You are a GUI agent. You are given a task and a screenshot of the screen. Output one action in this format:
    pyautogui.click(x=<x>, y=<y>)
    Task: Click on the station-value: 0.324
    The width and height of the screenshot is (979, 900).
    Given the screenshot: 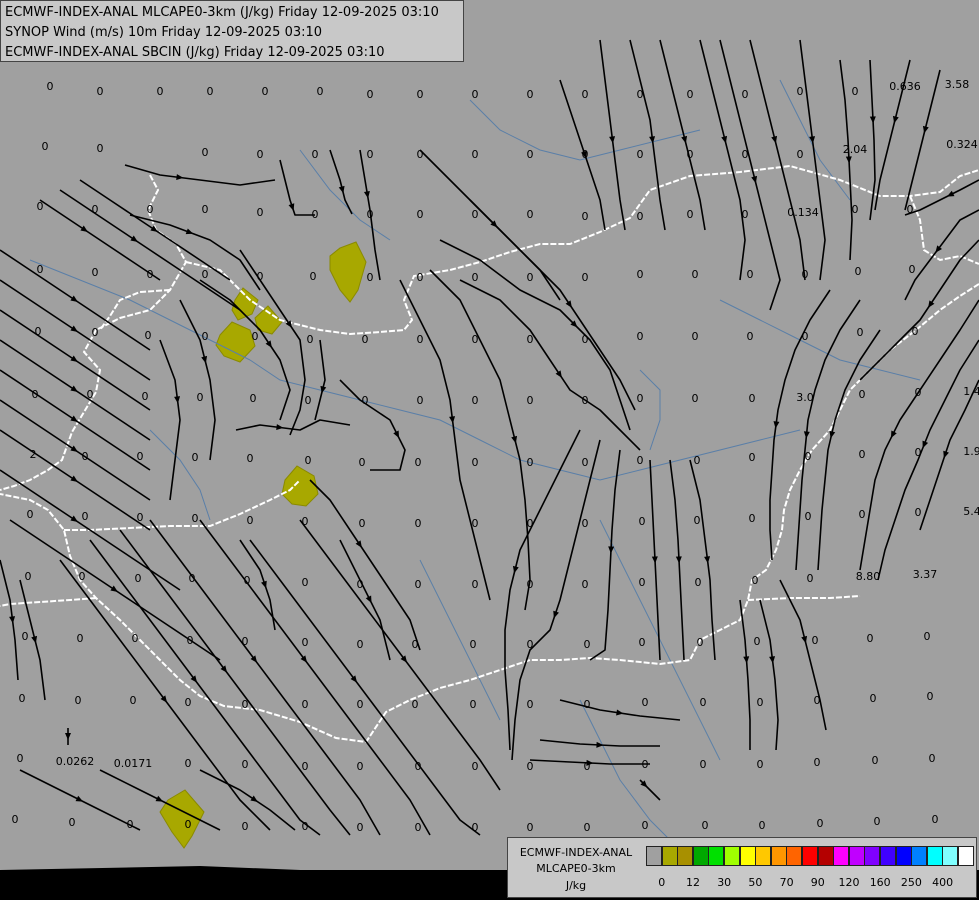 What is the action you would take?
    pyautogui.click(x=962, y=144)
    